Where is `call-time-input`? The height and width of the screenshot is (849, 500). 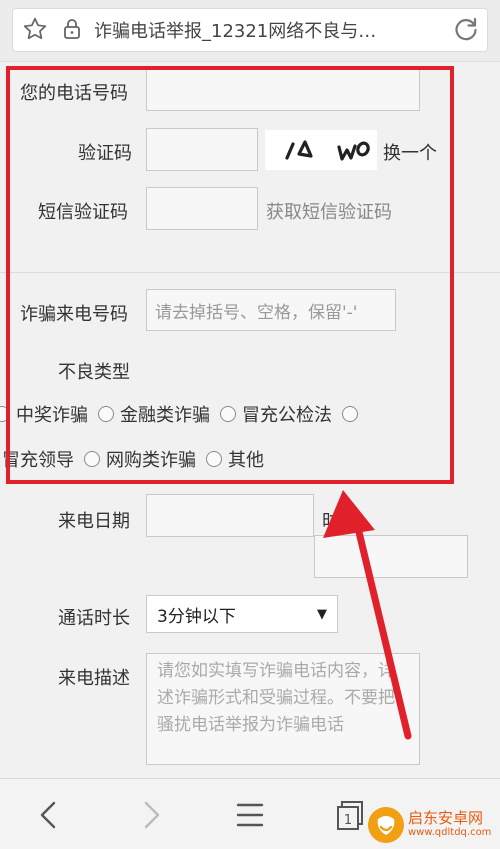 call-time-input is located at coordinates (391, 556).